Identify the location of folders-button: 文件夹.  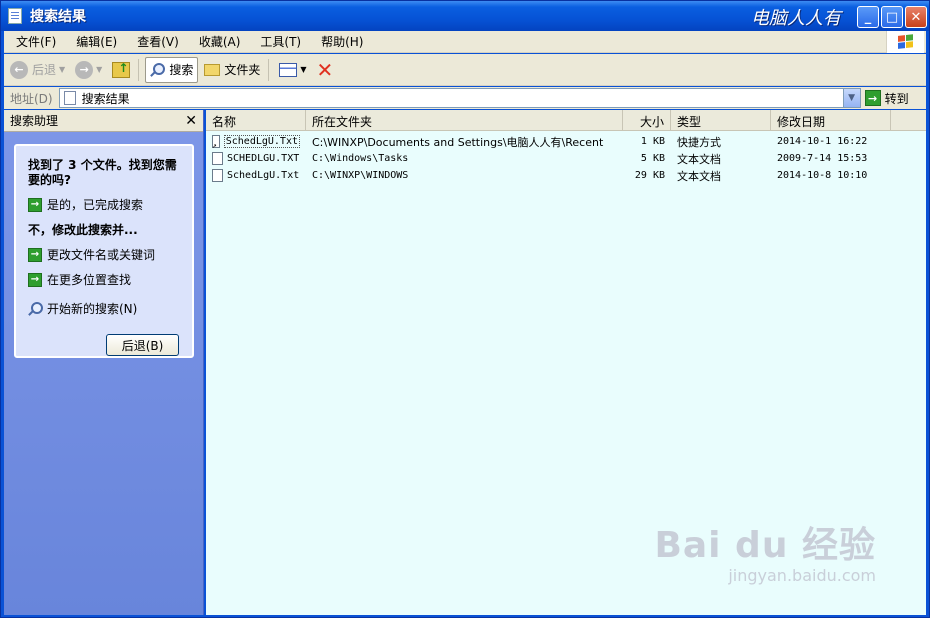
(232, 70).